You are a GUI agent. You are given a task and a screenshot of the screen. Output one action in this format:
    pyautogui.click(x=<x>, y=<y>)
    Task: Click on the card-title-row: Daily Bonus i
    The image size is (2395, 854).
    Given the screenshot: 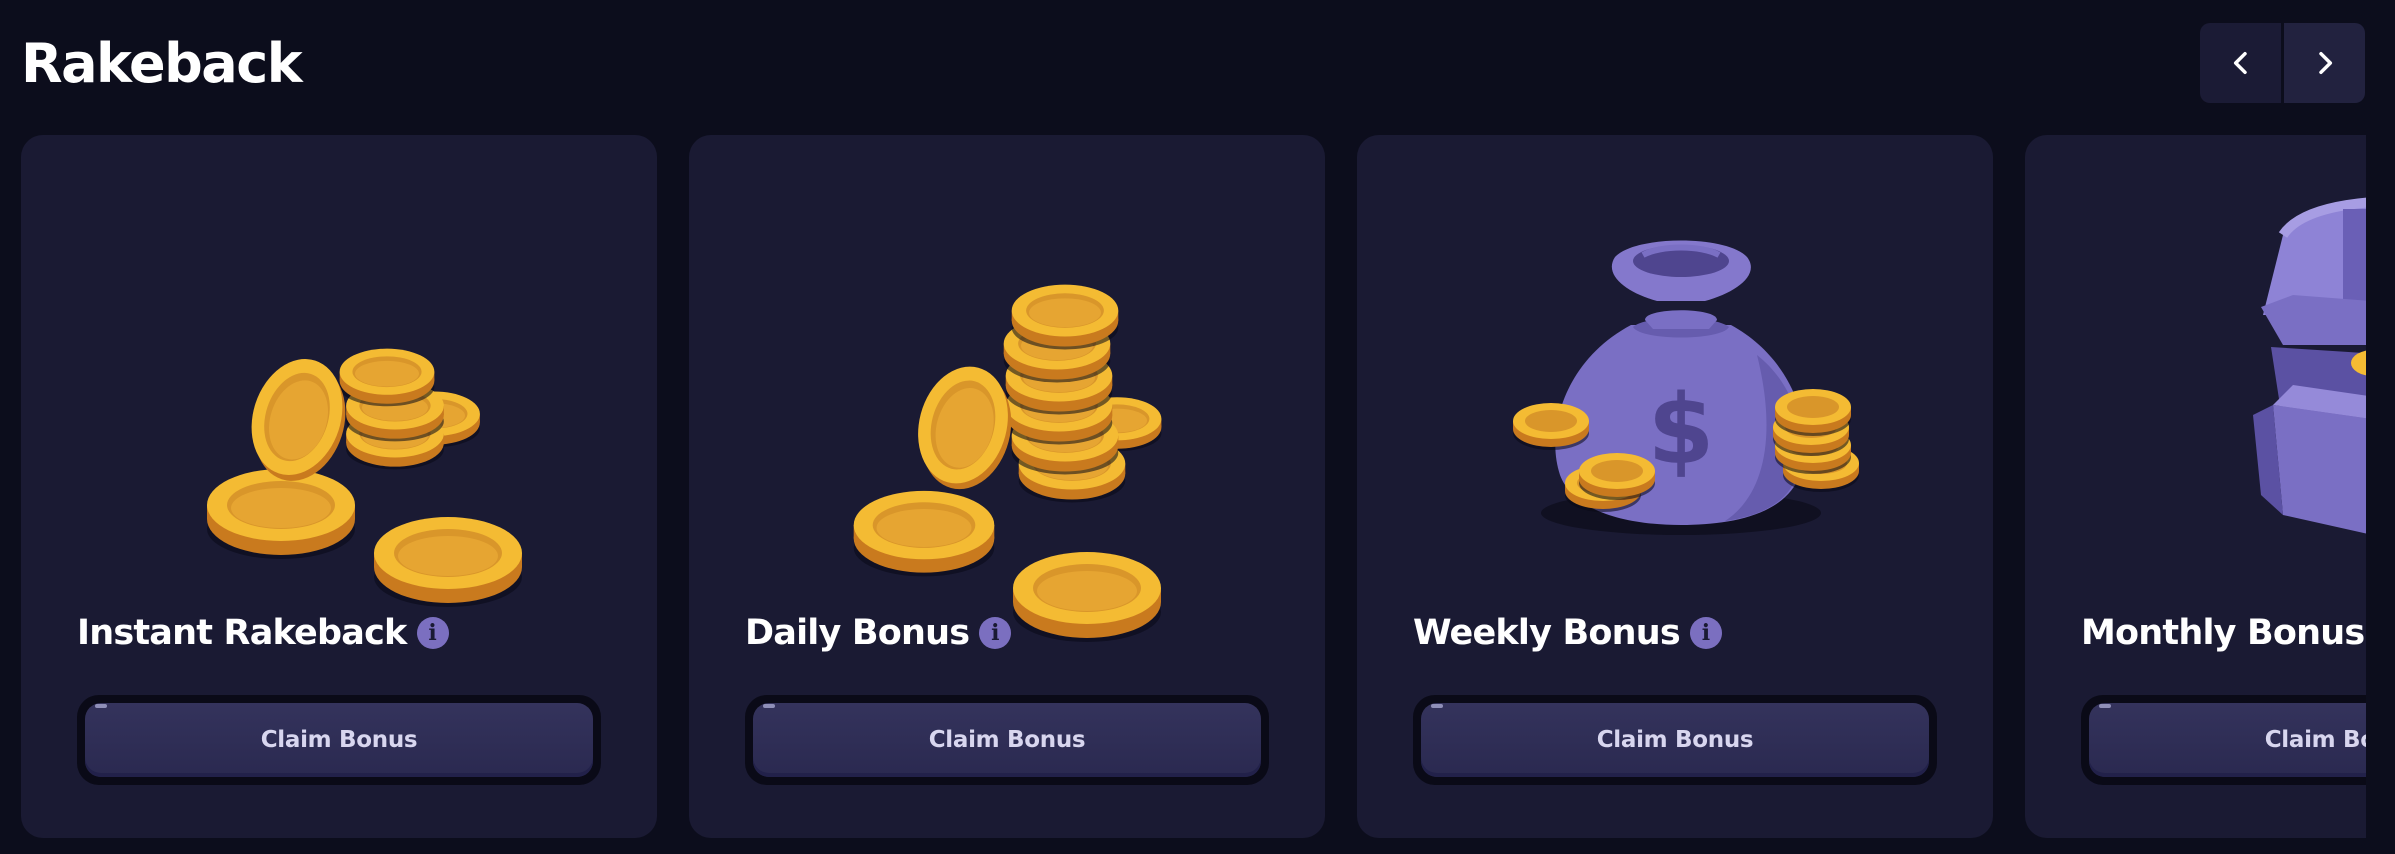 What is the action you would take?
    pyautogui.click(x=878, y=633)
    